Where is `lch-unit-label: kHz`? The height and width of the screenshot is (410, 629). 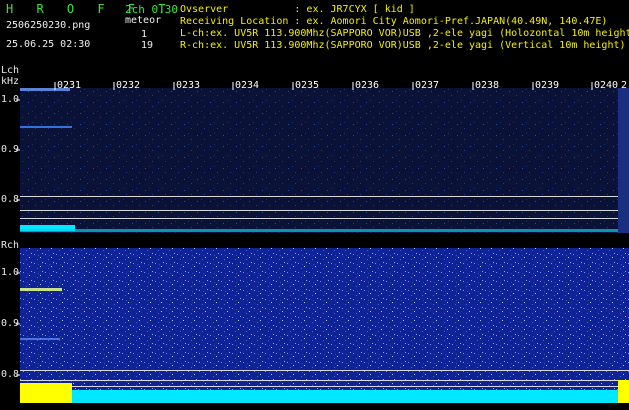 lch-unit-label: kHz is located at coordinates (10, 81).